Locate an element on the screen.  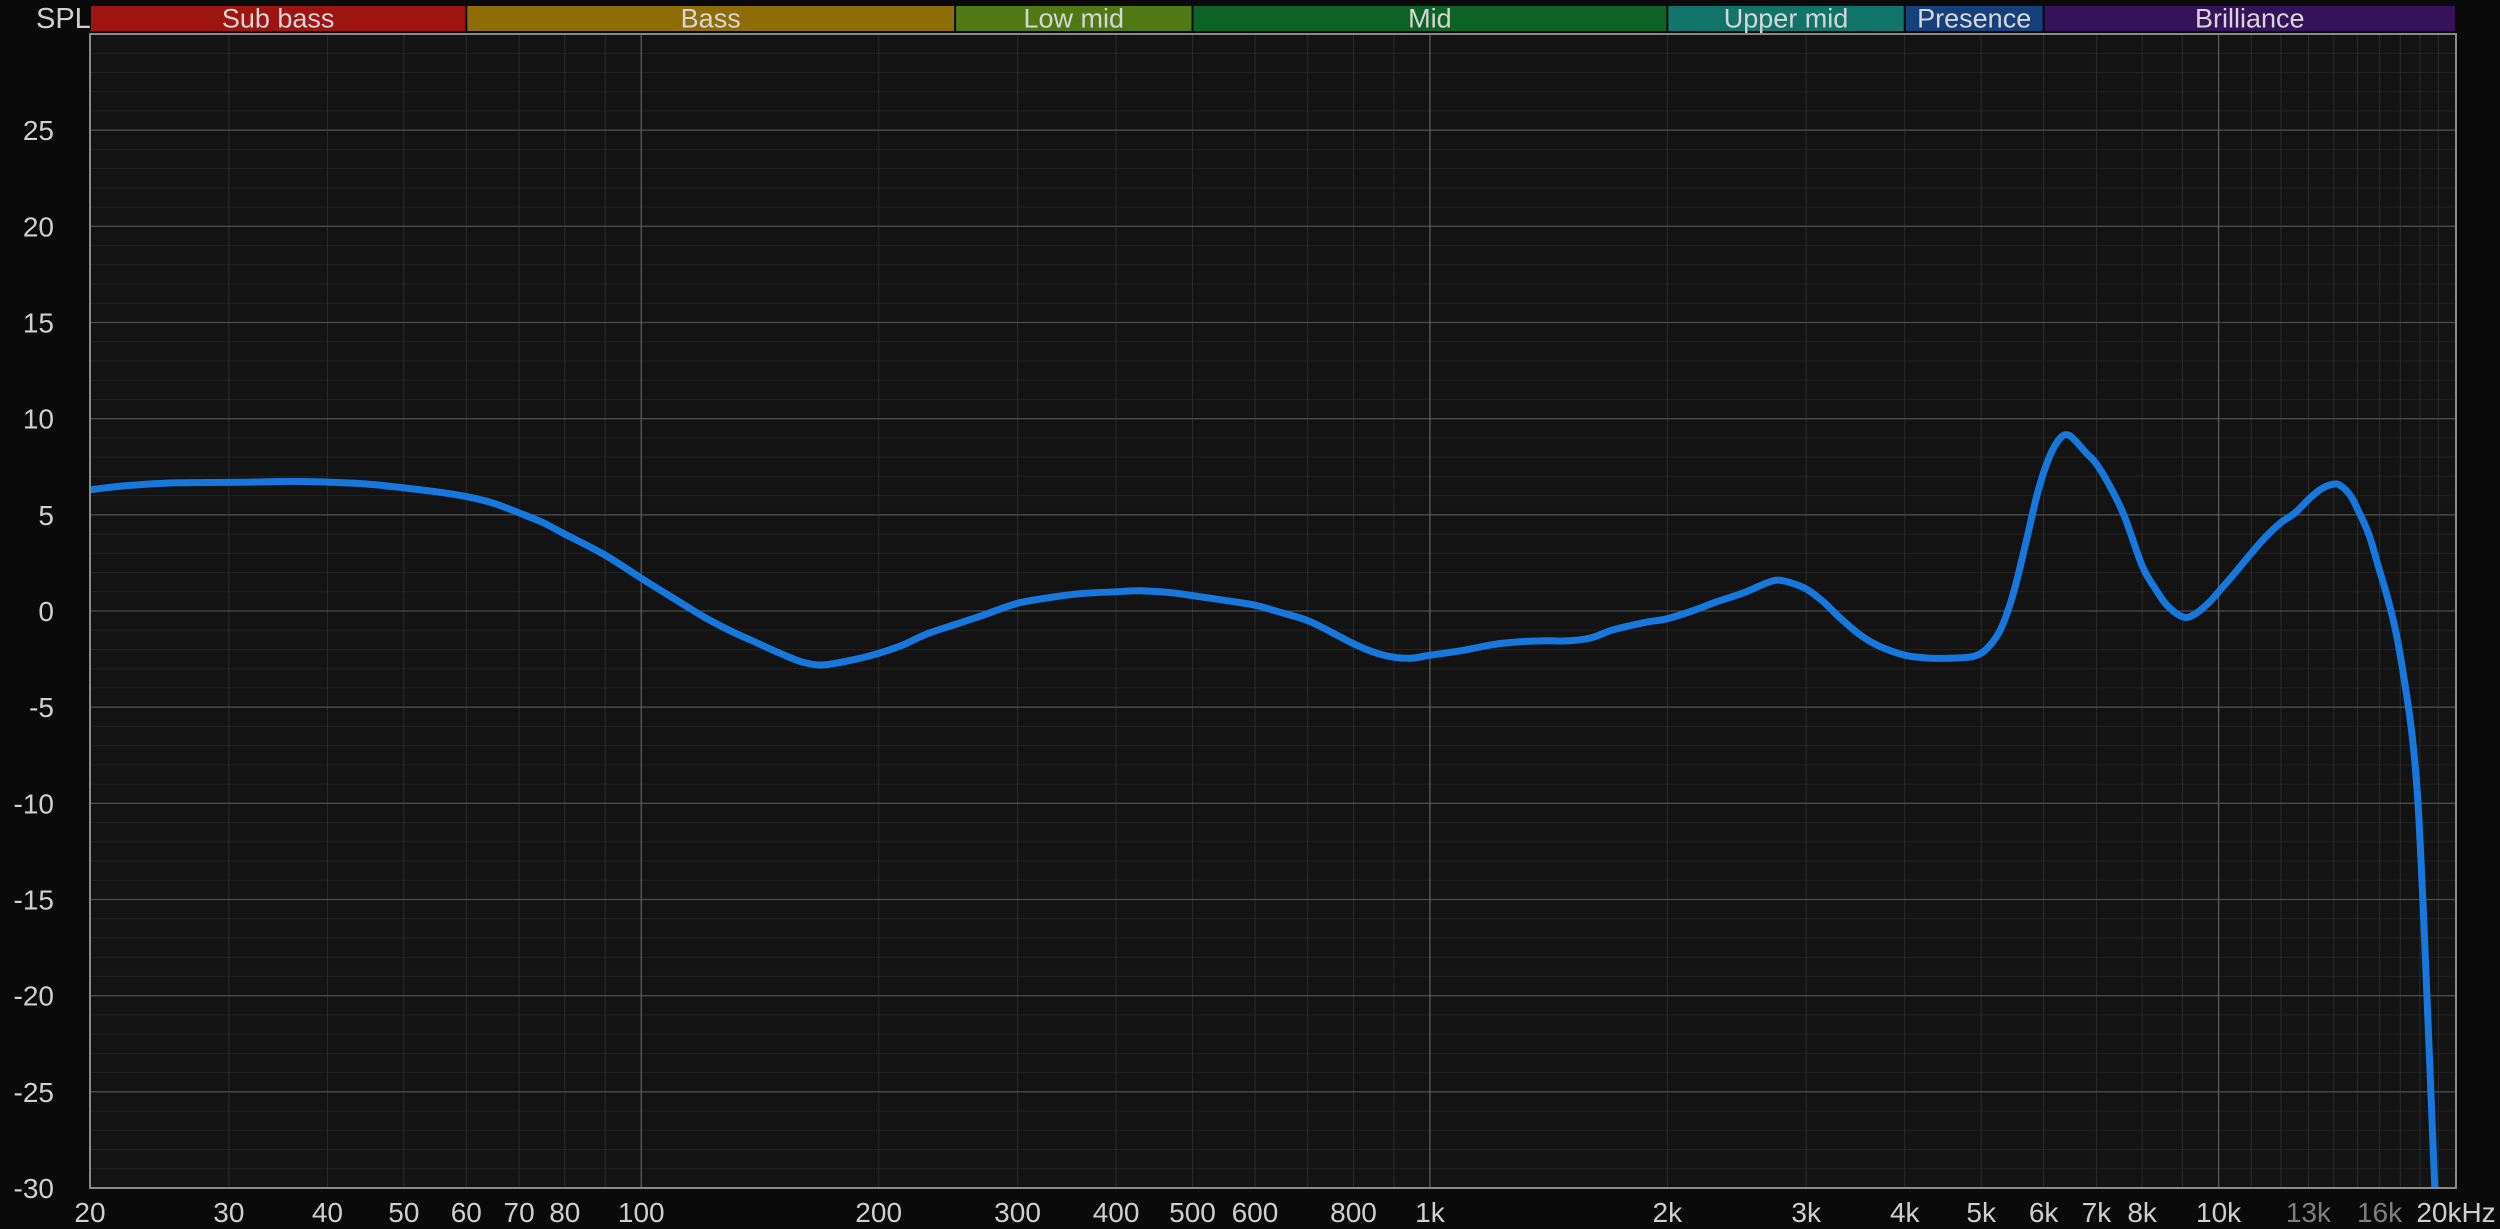
y-tick-label: 20 is located at coordinates (38, 226).